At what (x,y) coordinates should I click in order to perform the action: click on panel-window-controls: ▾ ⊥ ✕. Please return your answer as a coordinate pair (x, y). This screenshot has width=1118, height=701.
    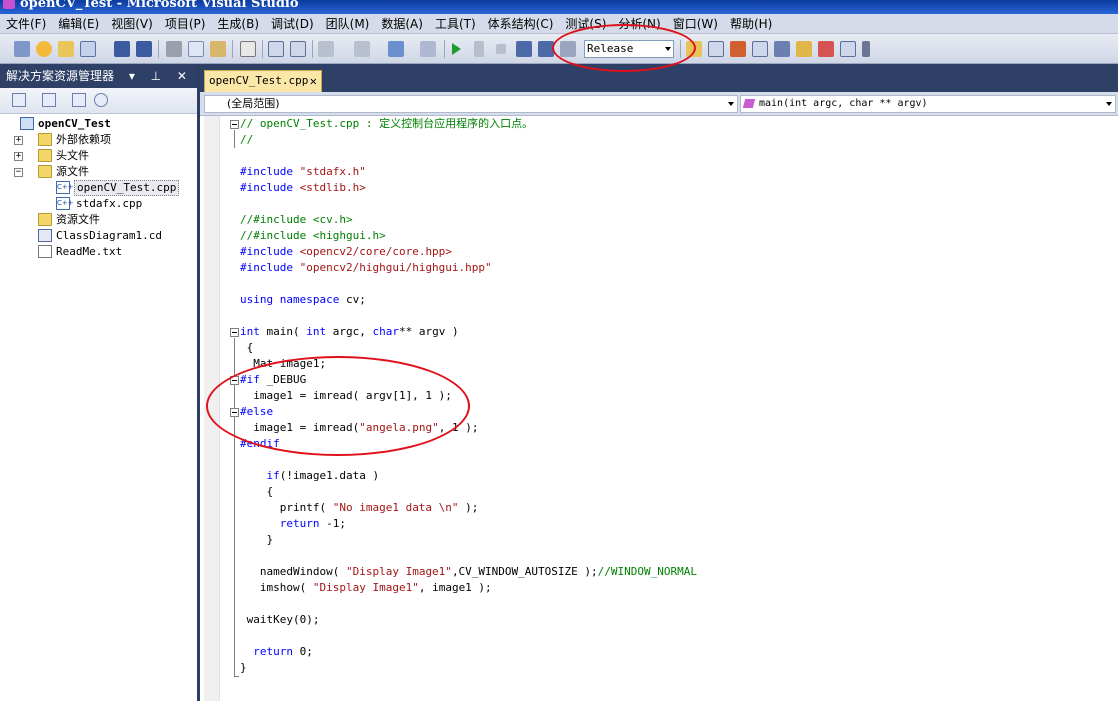
    Looking at the image, I should click on (161, 76).